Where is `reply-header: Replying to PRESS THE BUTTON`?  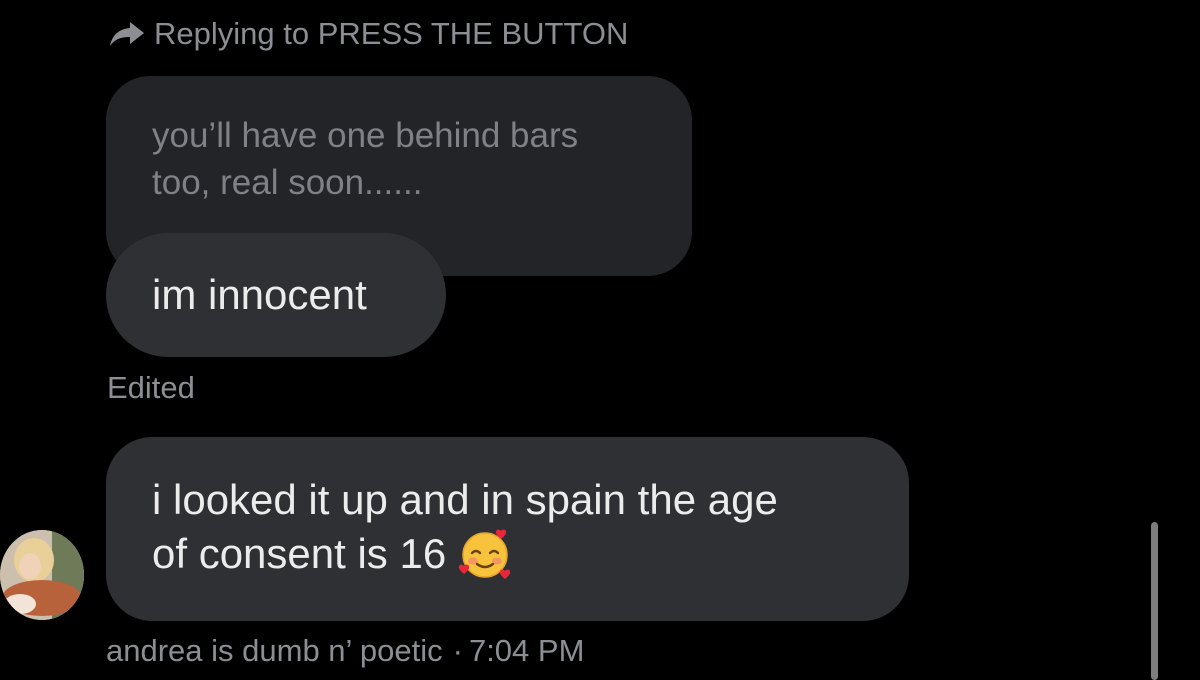
reply-header: Replying to PRESS THE BUTTON is located at coordinates (368, 34).